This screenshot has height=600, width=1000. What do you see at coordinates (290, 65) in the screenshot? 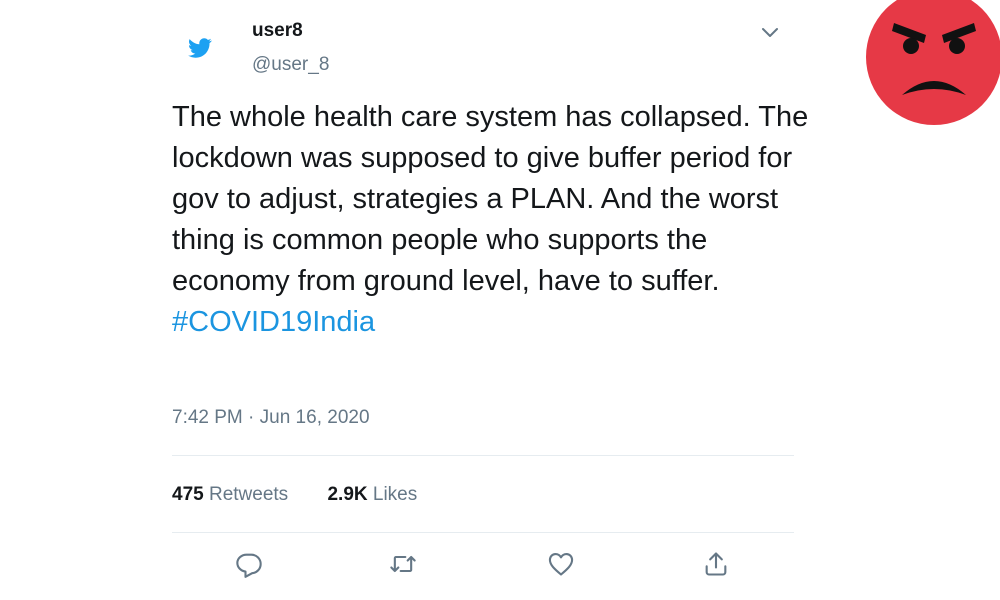
I see `user-handle: @user_8` at bounding box center [290, 65].